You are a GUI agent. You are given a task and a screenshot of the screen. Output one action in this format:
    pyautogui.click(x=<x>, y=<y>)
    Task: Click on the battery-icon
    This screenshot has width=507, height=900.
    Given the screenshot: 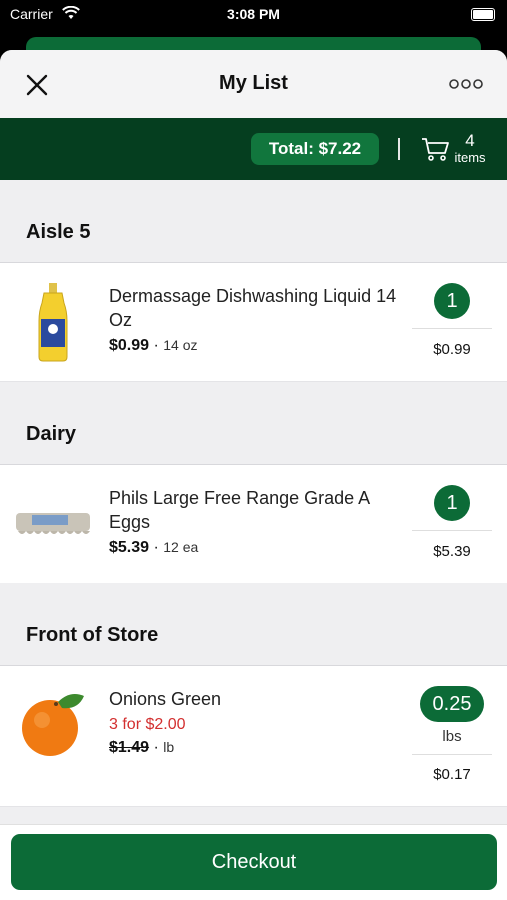 What is the action you would take?
    pyautogui.click(x=483, y=14)
    